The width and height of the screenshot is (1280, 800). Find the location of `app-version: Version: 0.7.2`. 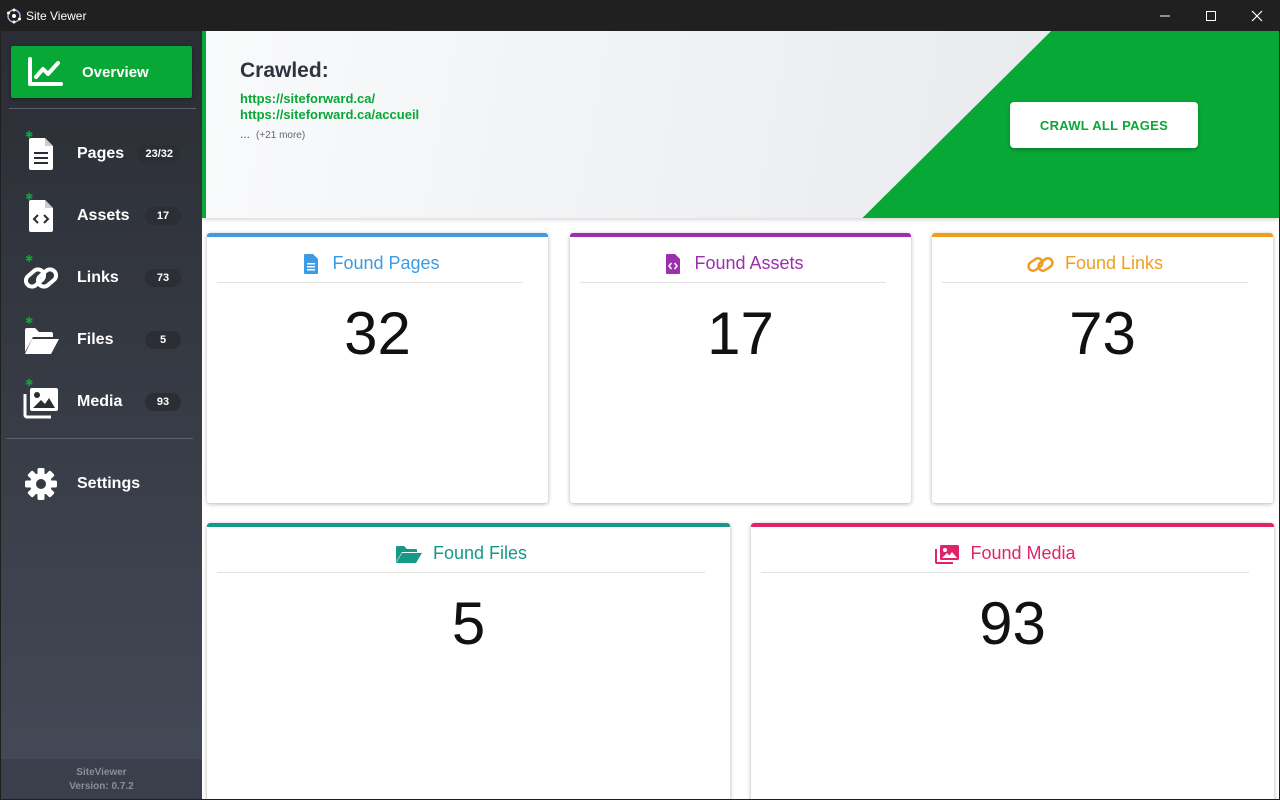

app-version: Version: 0.7.2 is located at coordinates (101, 786).